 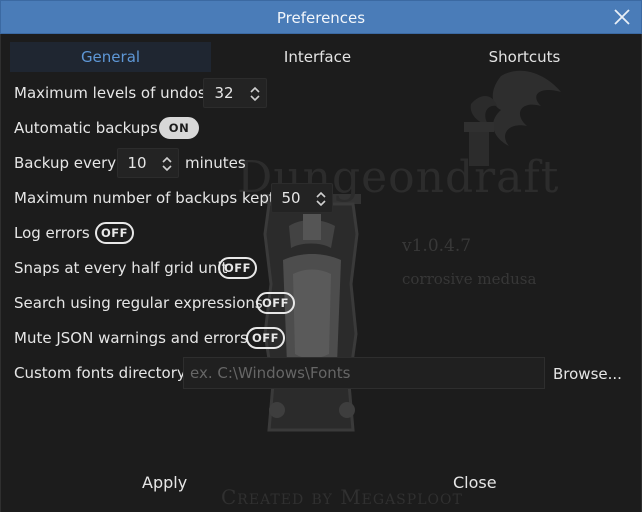 What do you see at coordinates (469, 279) in the screenshot?
I see `codename-label: corrosive medusa` at bounding box center [469, 279].